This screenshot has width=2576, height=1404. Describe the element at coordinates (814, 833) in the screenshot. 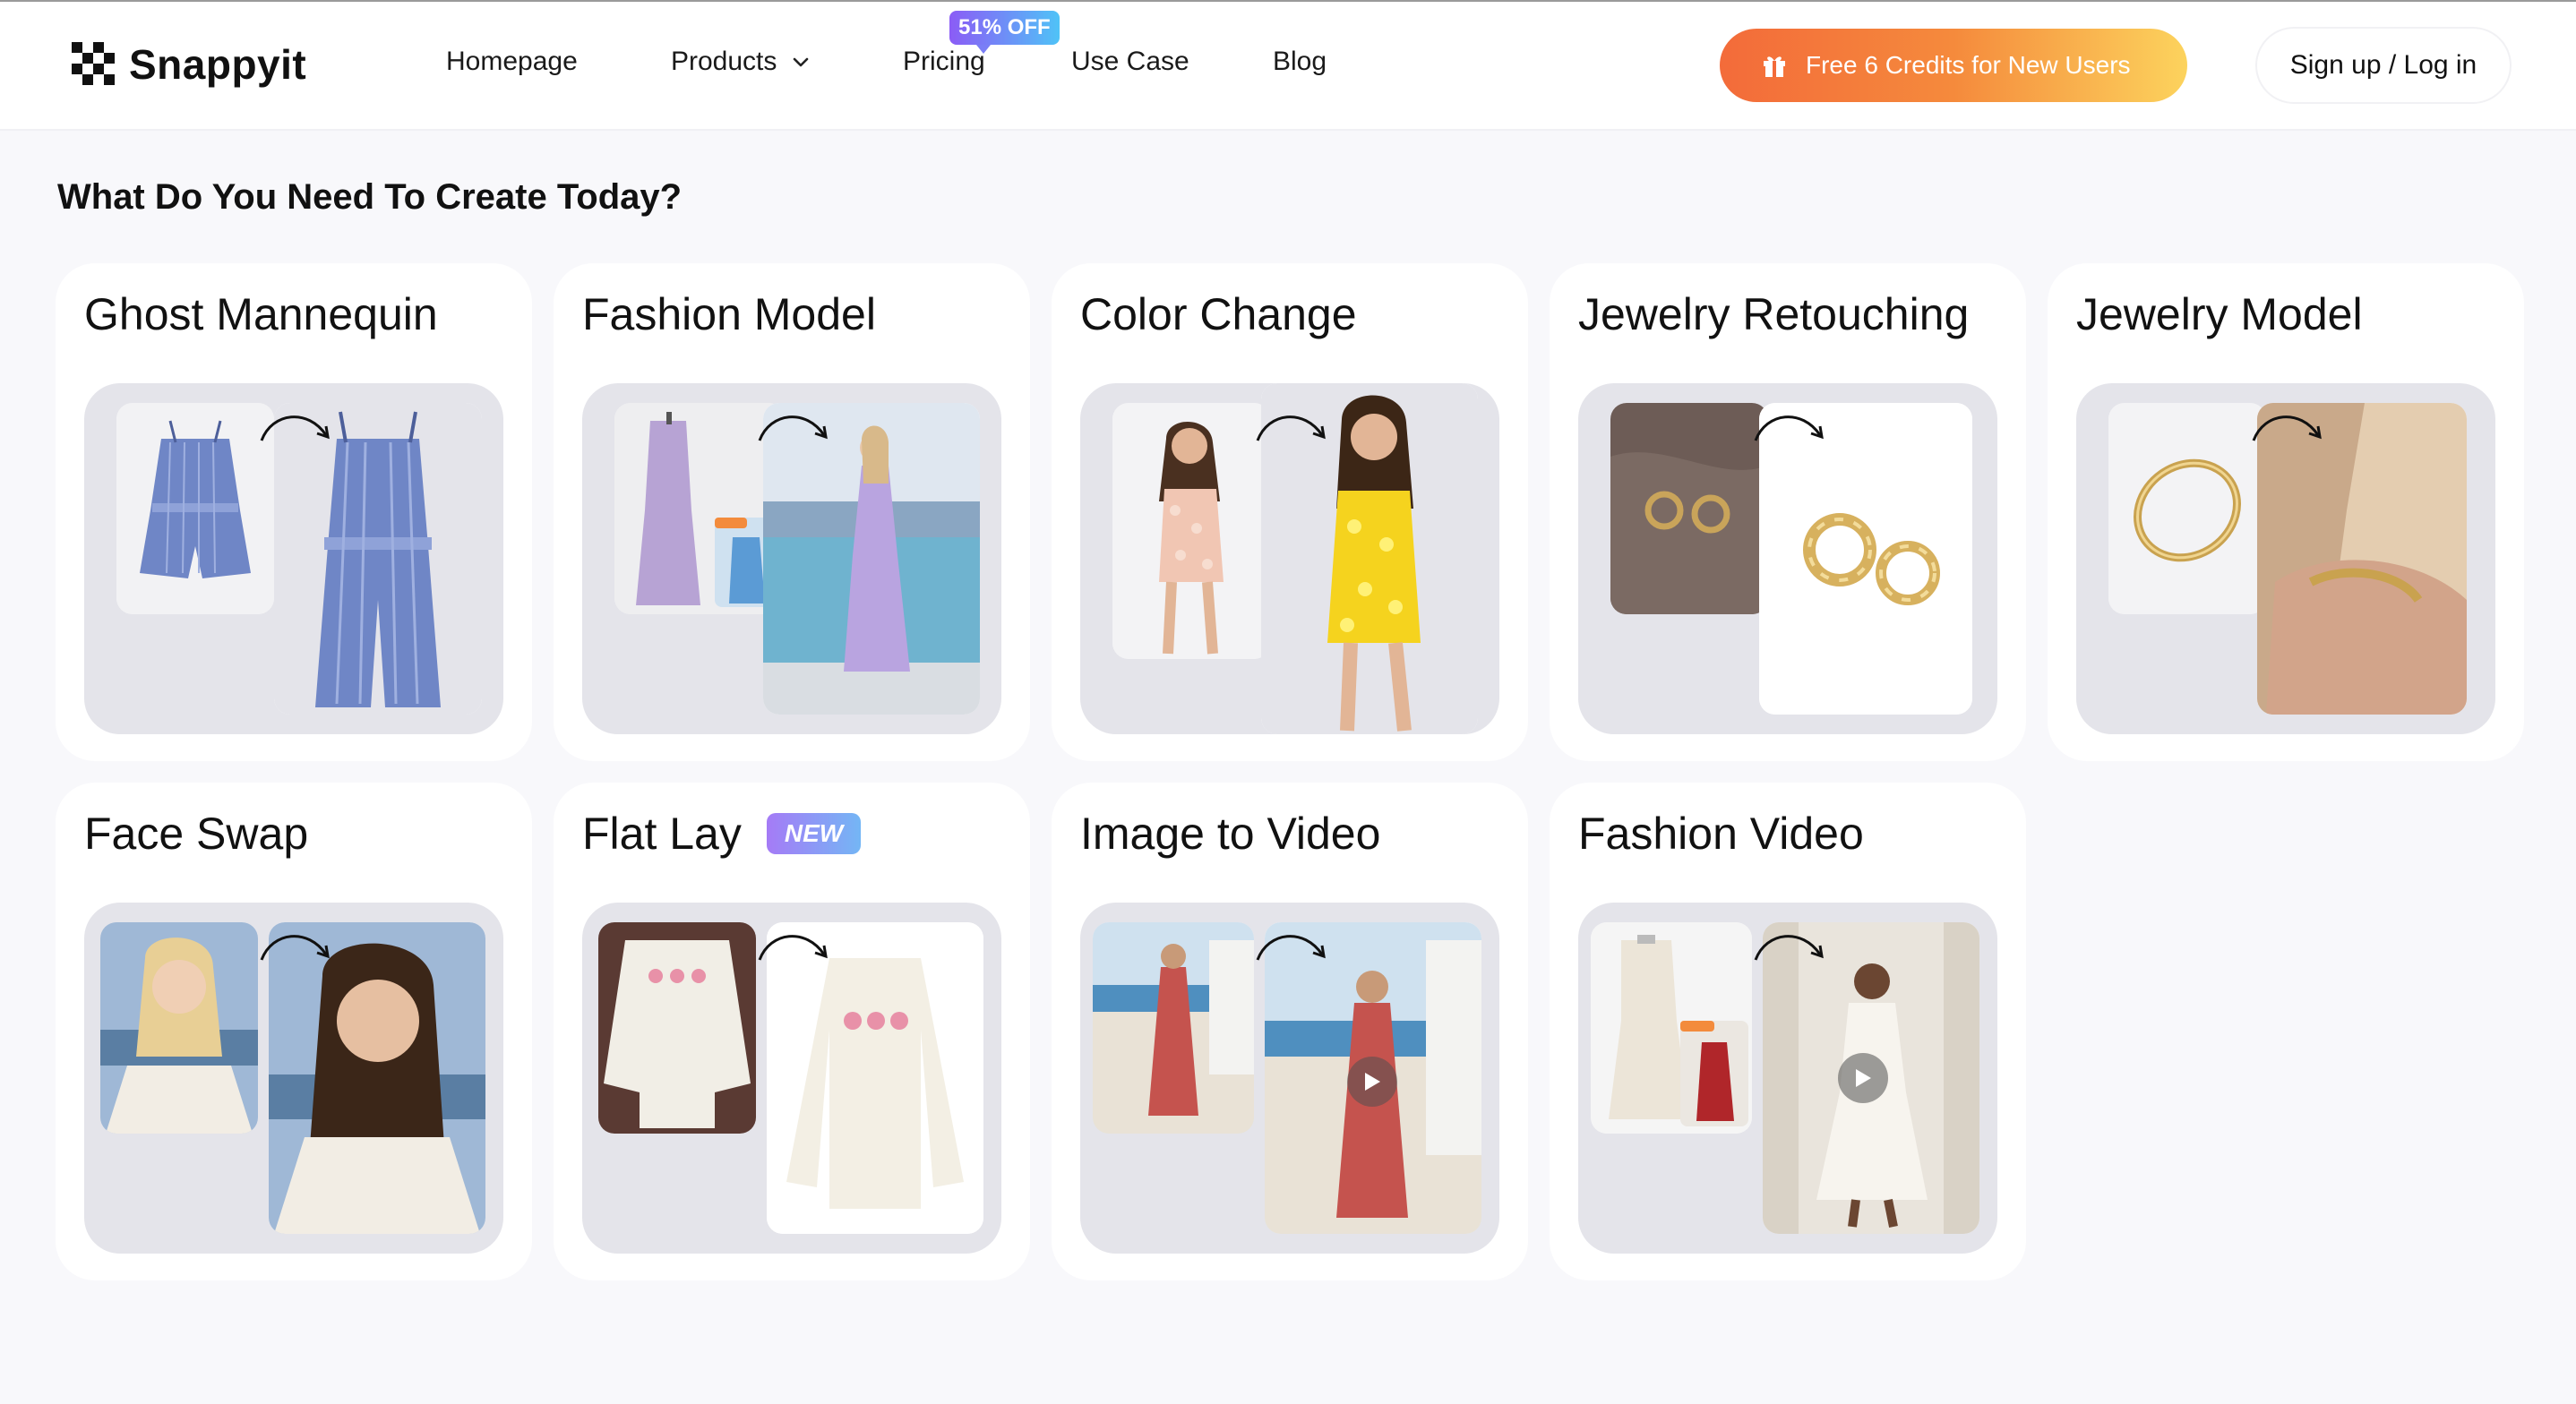

I see `new-badge: NEW` at that location.